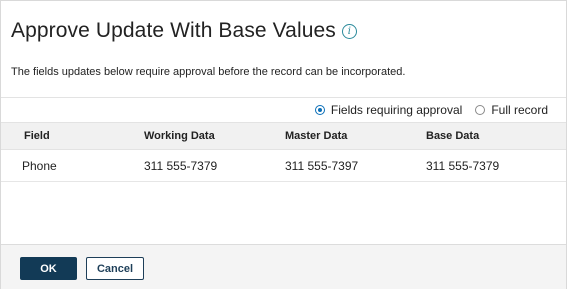  What do you see at coordinates (319, 110) in the screenshot?
I see `radio-selected-icon` at bounding box center [319, 110].